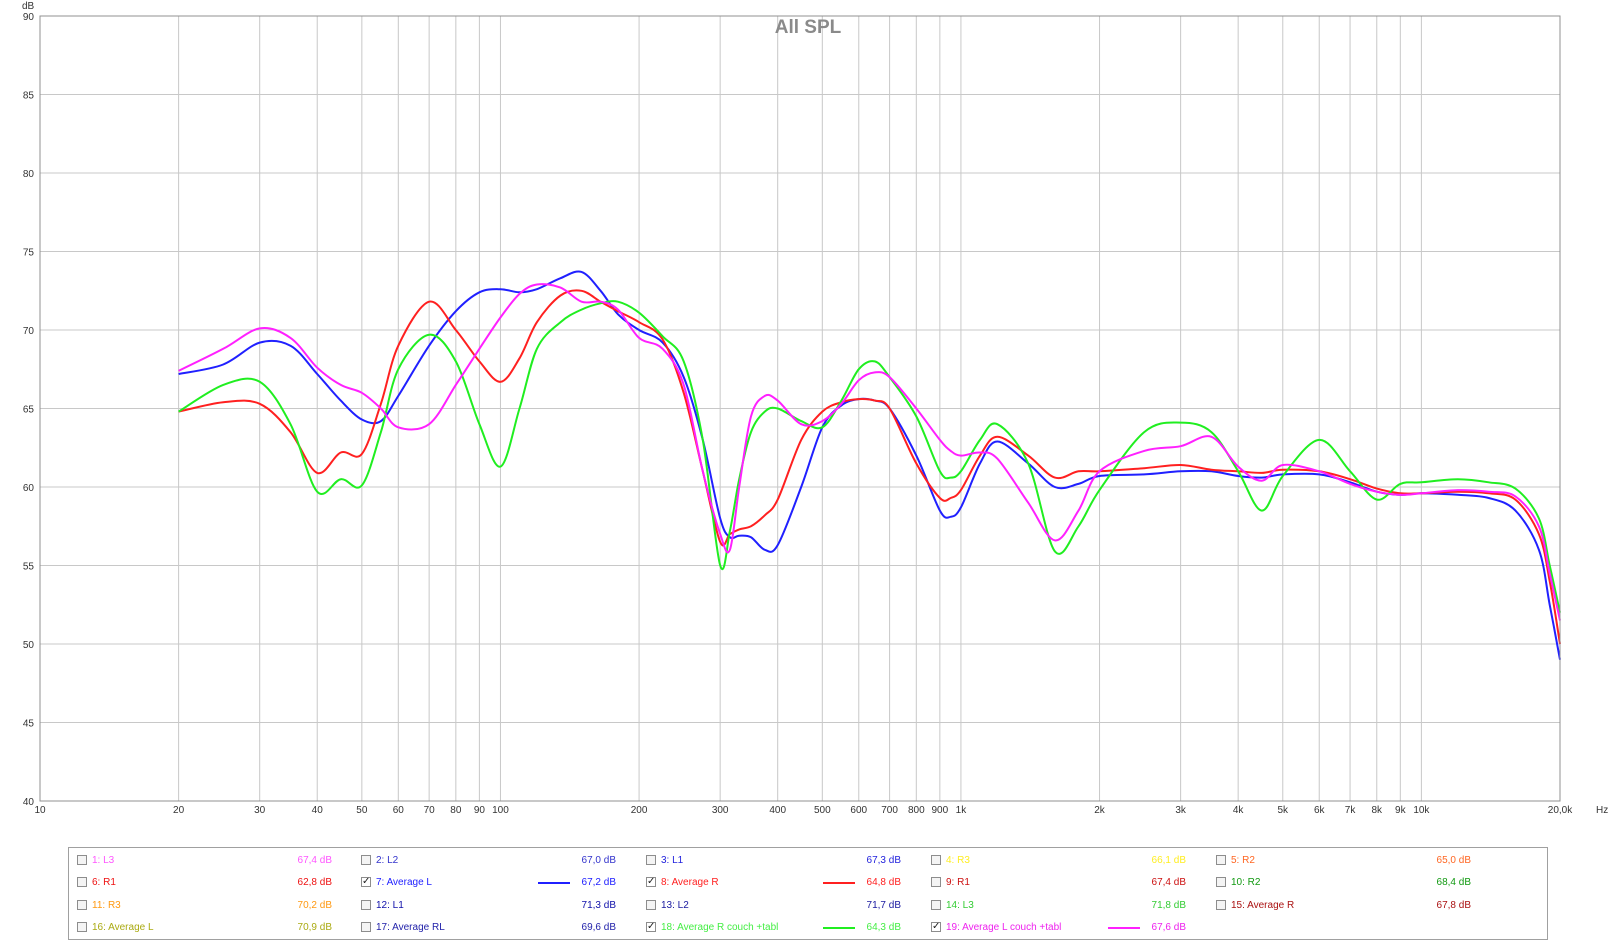 This screenshot has width=1617, height=942. What do you see at coordinates (1377, 810) in the screenshot?
I see `x-tick-label: 8k` at bounding box center [1377, 810].